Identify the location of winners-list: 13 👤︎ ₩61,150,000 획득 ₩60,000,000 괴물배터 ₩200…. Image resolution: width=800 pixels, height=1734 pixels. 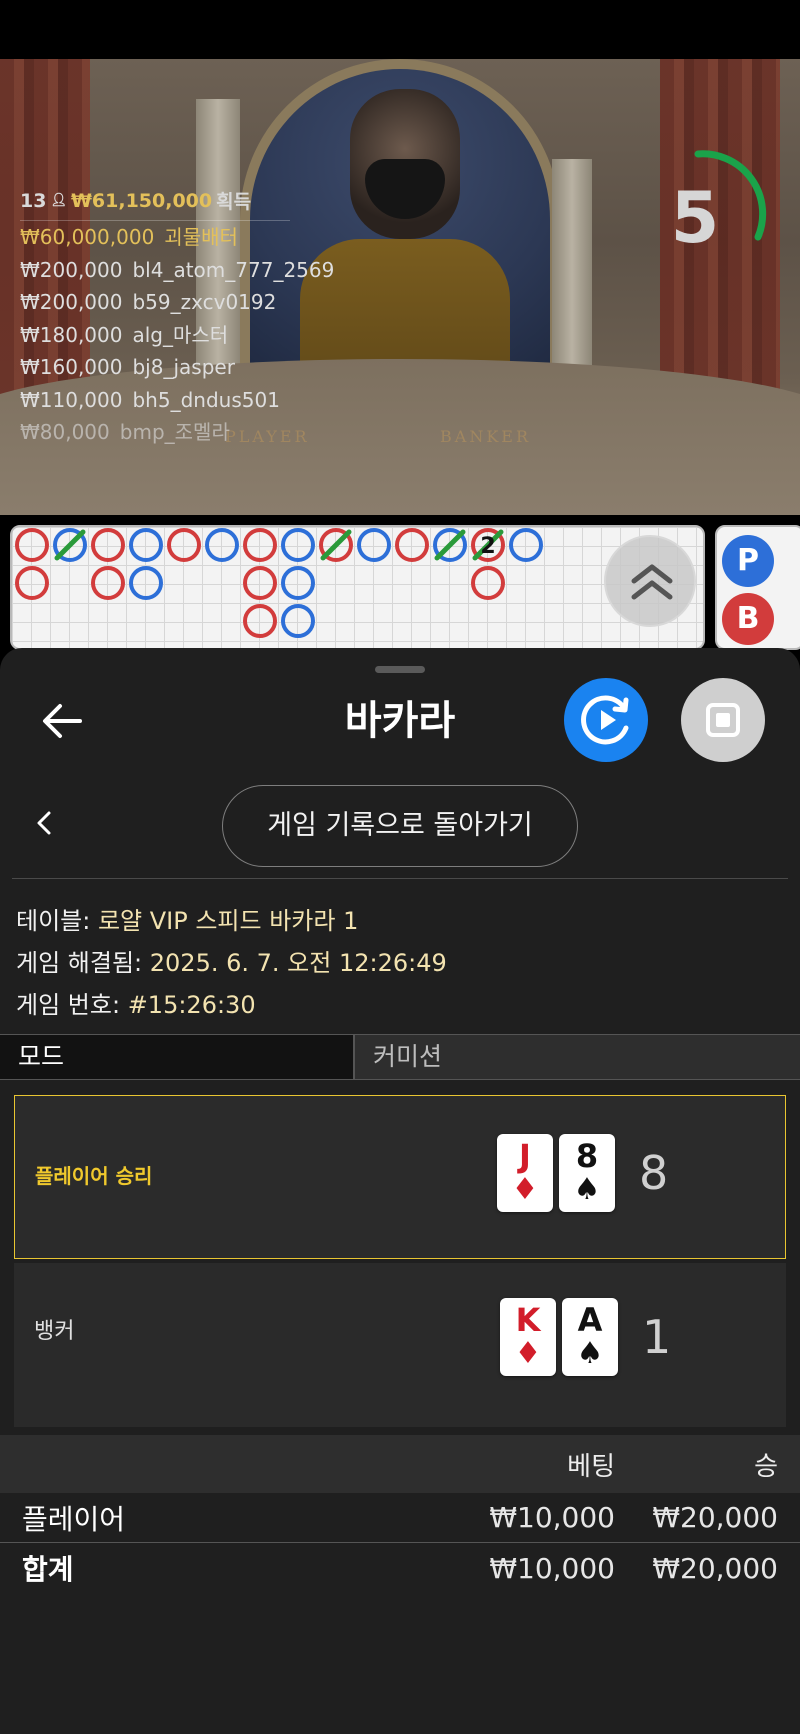
(180, 318).